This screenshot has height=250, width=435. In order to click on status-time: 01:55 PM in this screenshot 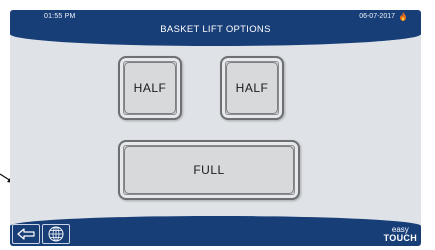, I will do `click(60, 16)`.